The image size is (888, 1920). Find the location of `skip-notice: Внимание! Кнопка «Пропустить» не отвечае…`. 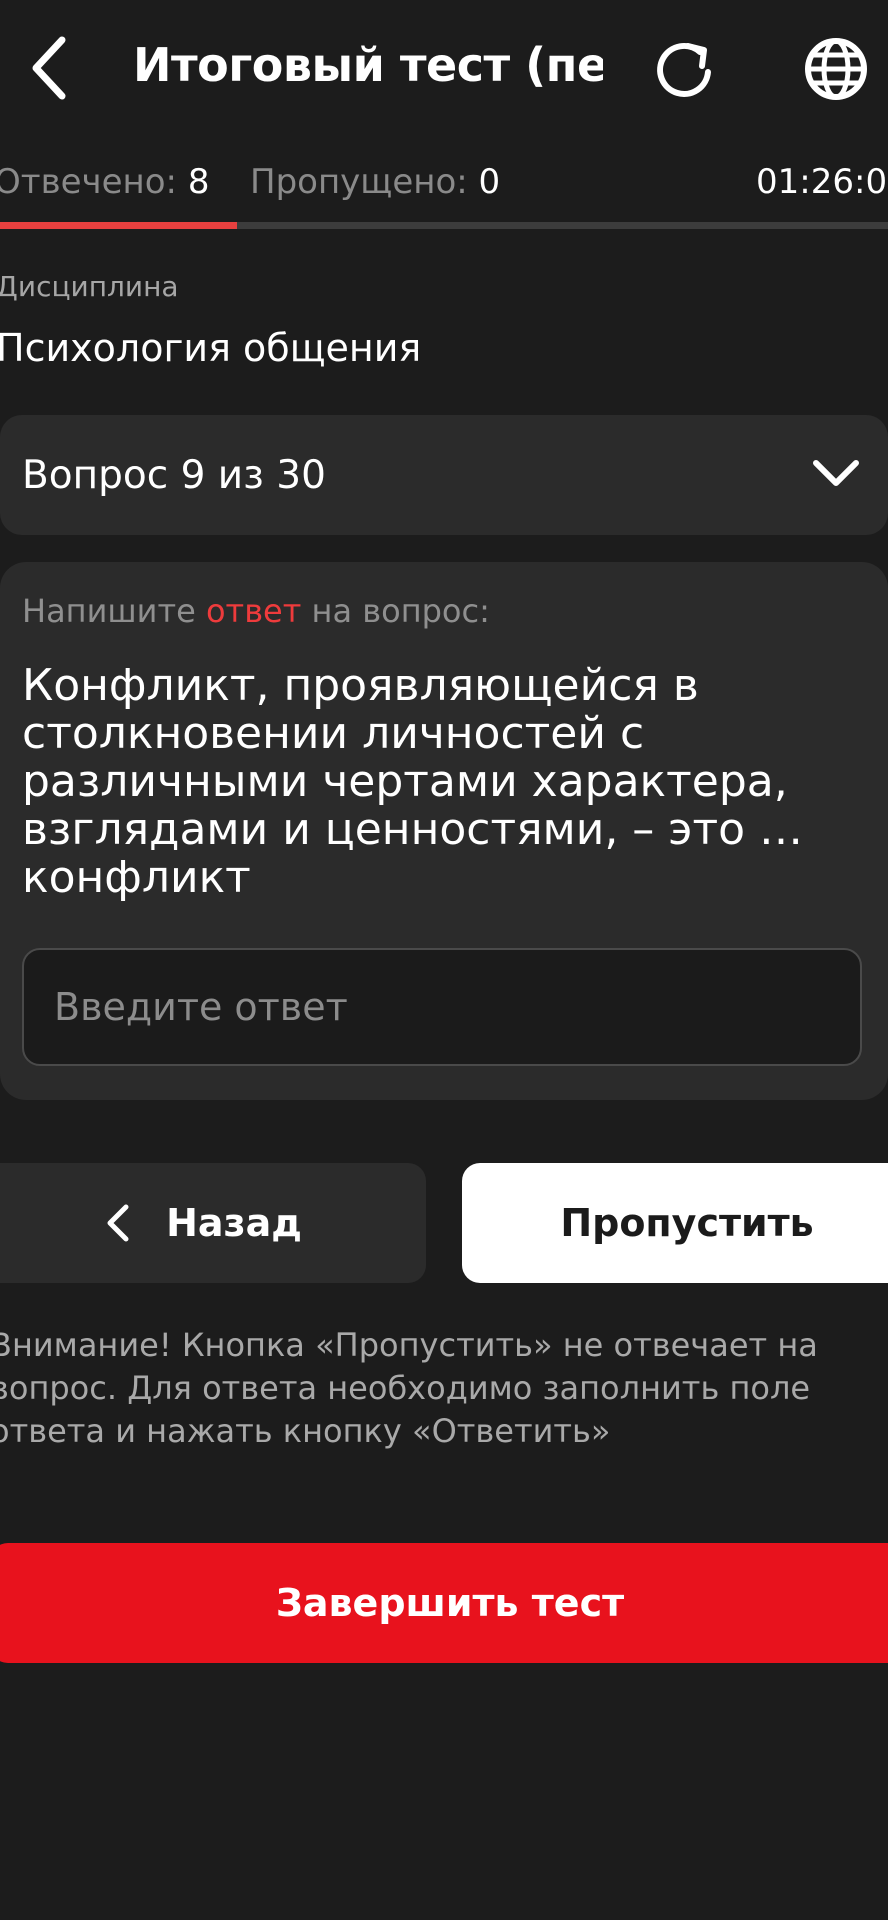

skip-notice: Внимание! Кнопка «Пропустить» не отвечае… is located at coordinates (409, 1388).